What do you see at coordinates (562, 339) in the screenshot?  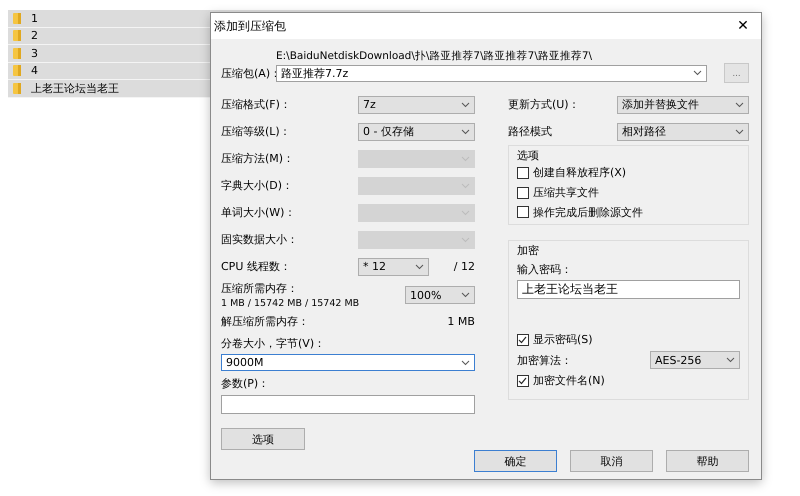 I see `label: 显示密码(S)` at bounding box center [562, 339].